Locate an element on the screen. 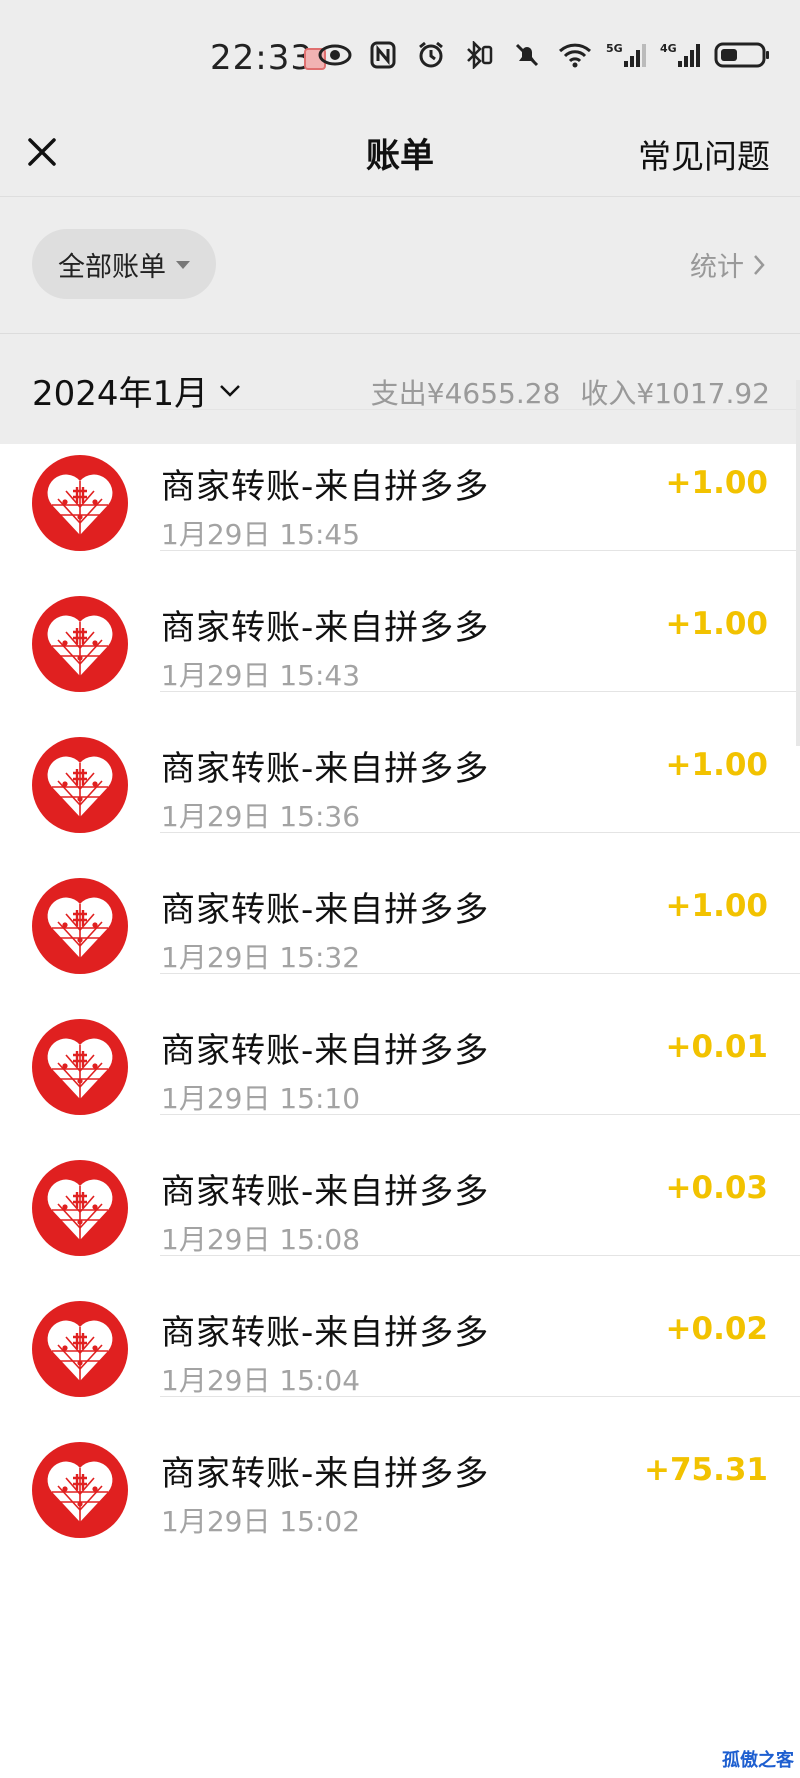 The width and height of the screenshot is (800, 1778). wifi-icon is located at coordinates (575, 55).